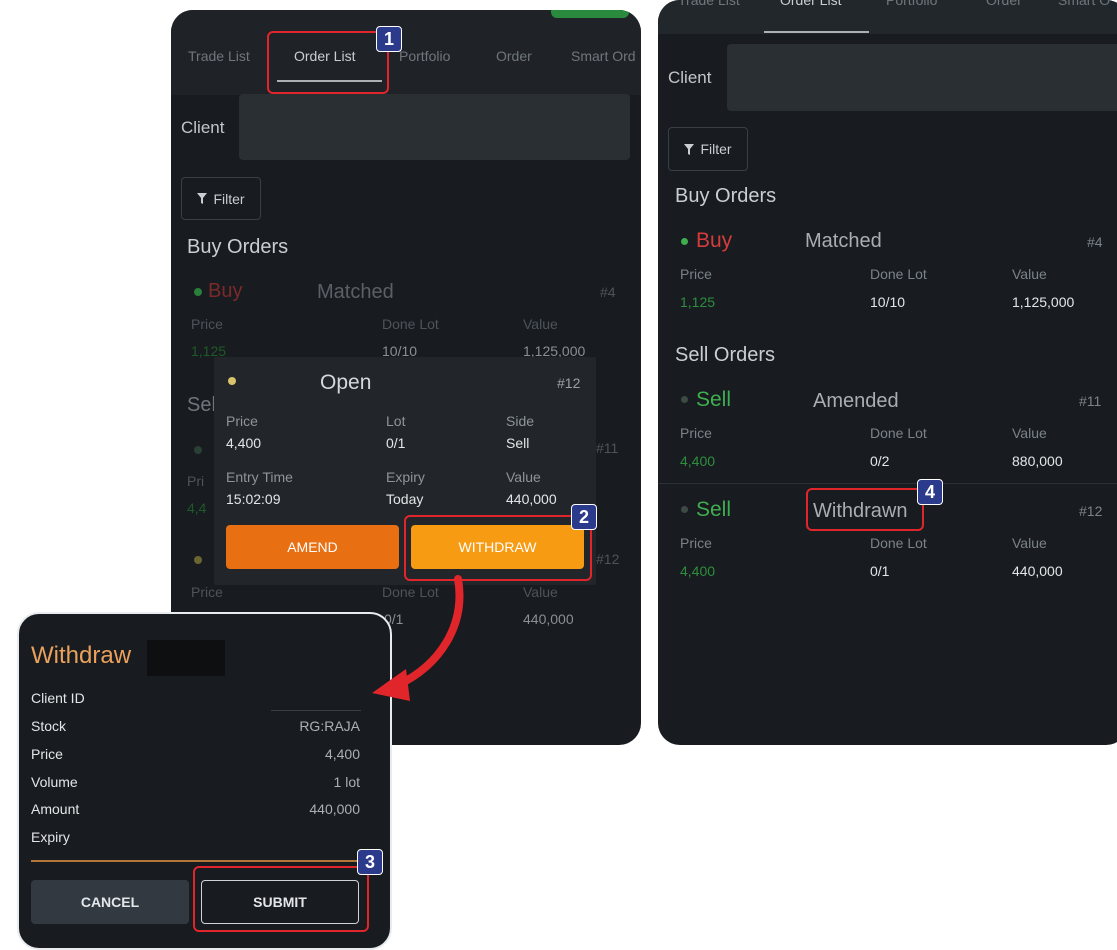 This screenshot has width=1117, height=950. Describe the element at coordinates (531, 499) in the screenshot. I see `popup-value: 440,000` at that location.